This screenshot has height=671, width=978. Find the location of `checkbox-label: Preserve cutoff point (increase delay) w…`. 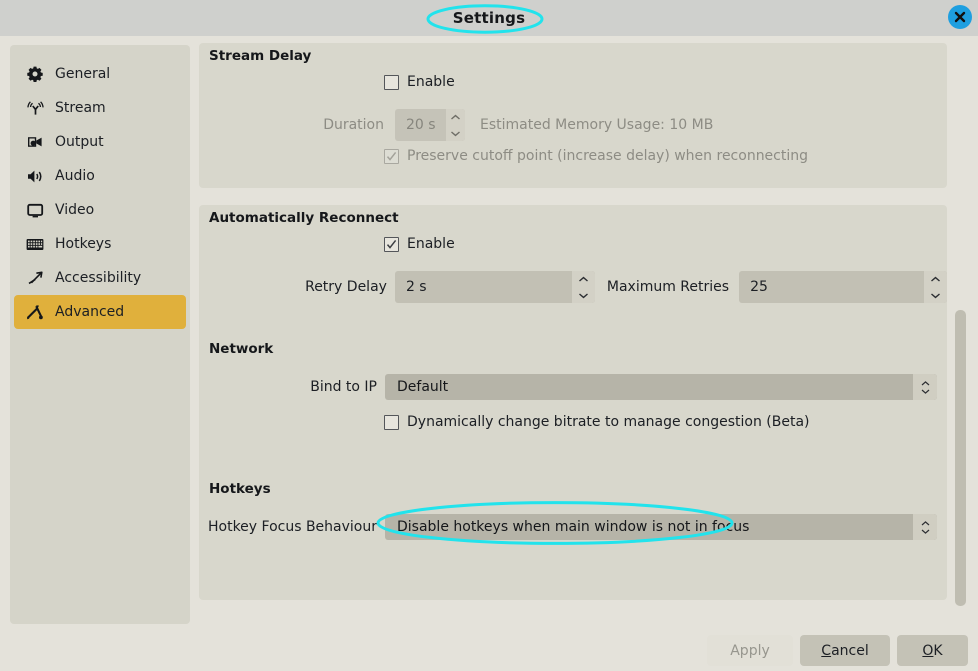

checkbox-label: Preserve cutoff point (increase delay) w… is located at coordinates (608, 156).